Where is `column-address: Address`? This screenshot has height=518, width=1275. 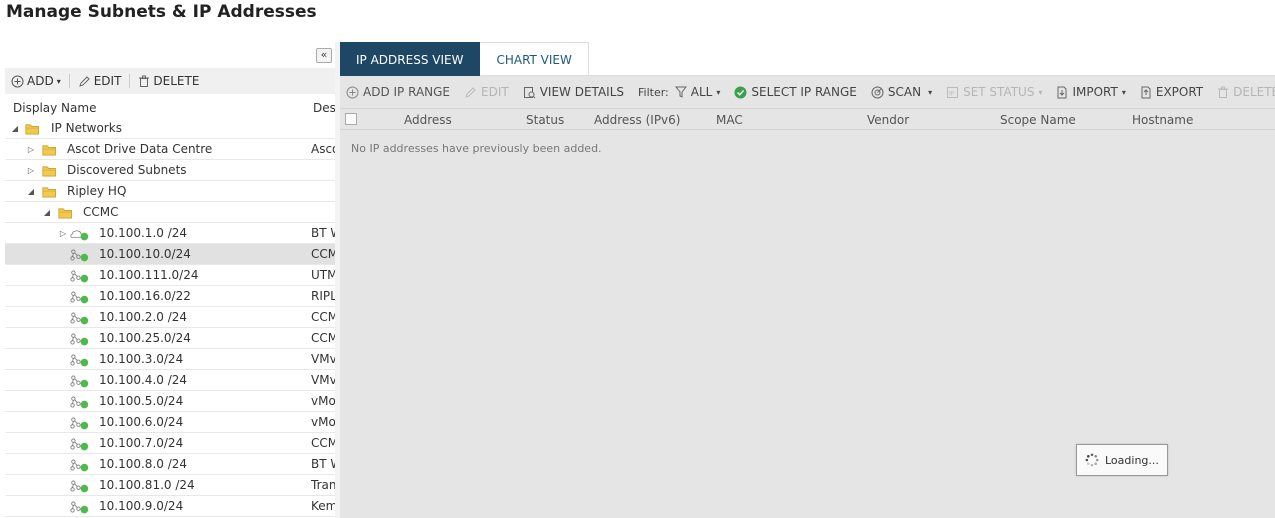 column-address: Address is located at coordinates (428, 120).